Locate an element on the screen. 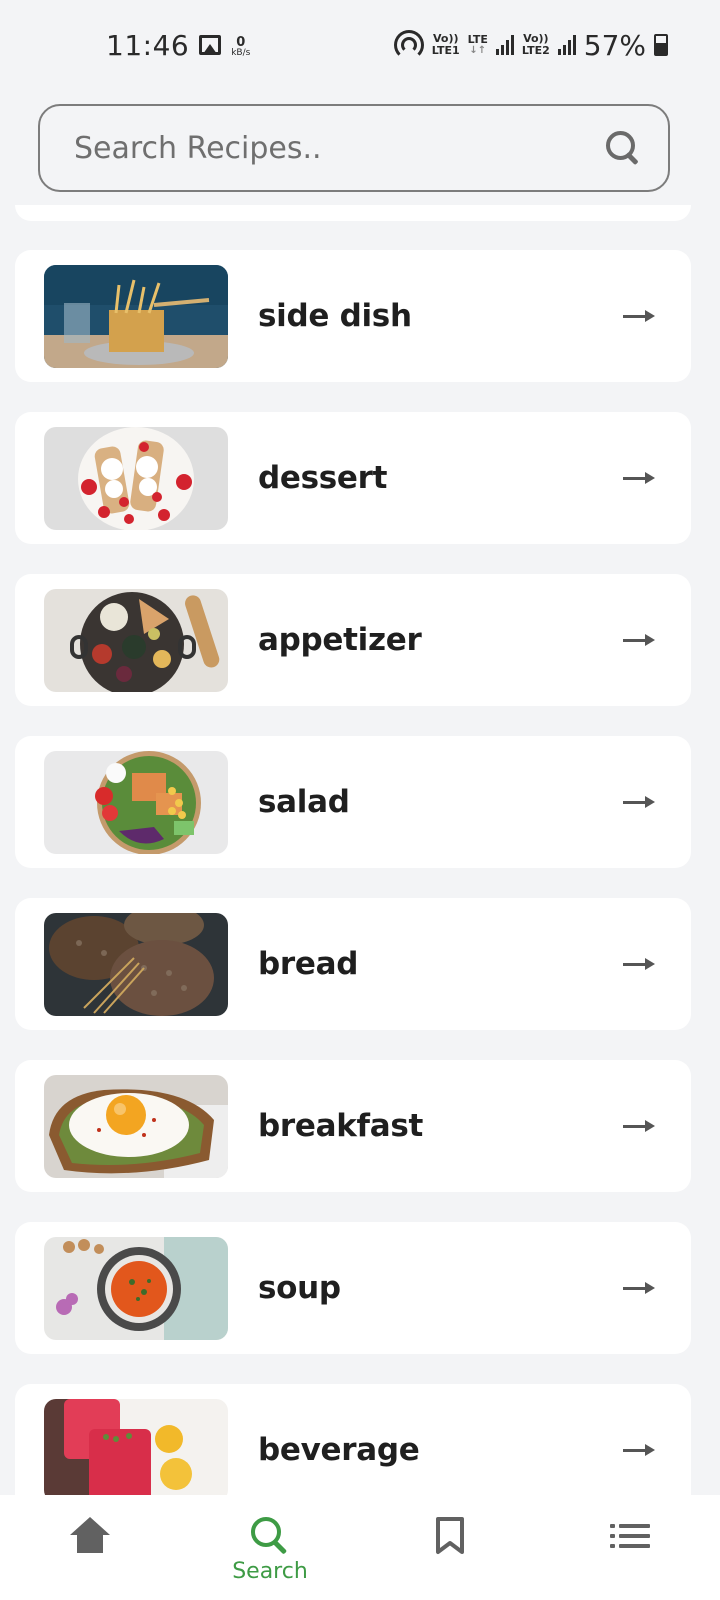 Image resolution: width=720 pixels, height=1600 pixels. volte-2-tag: Vo)) LTE2 is located at coordinates (536, 44).